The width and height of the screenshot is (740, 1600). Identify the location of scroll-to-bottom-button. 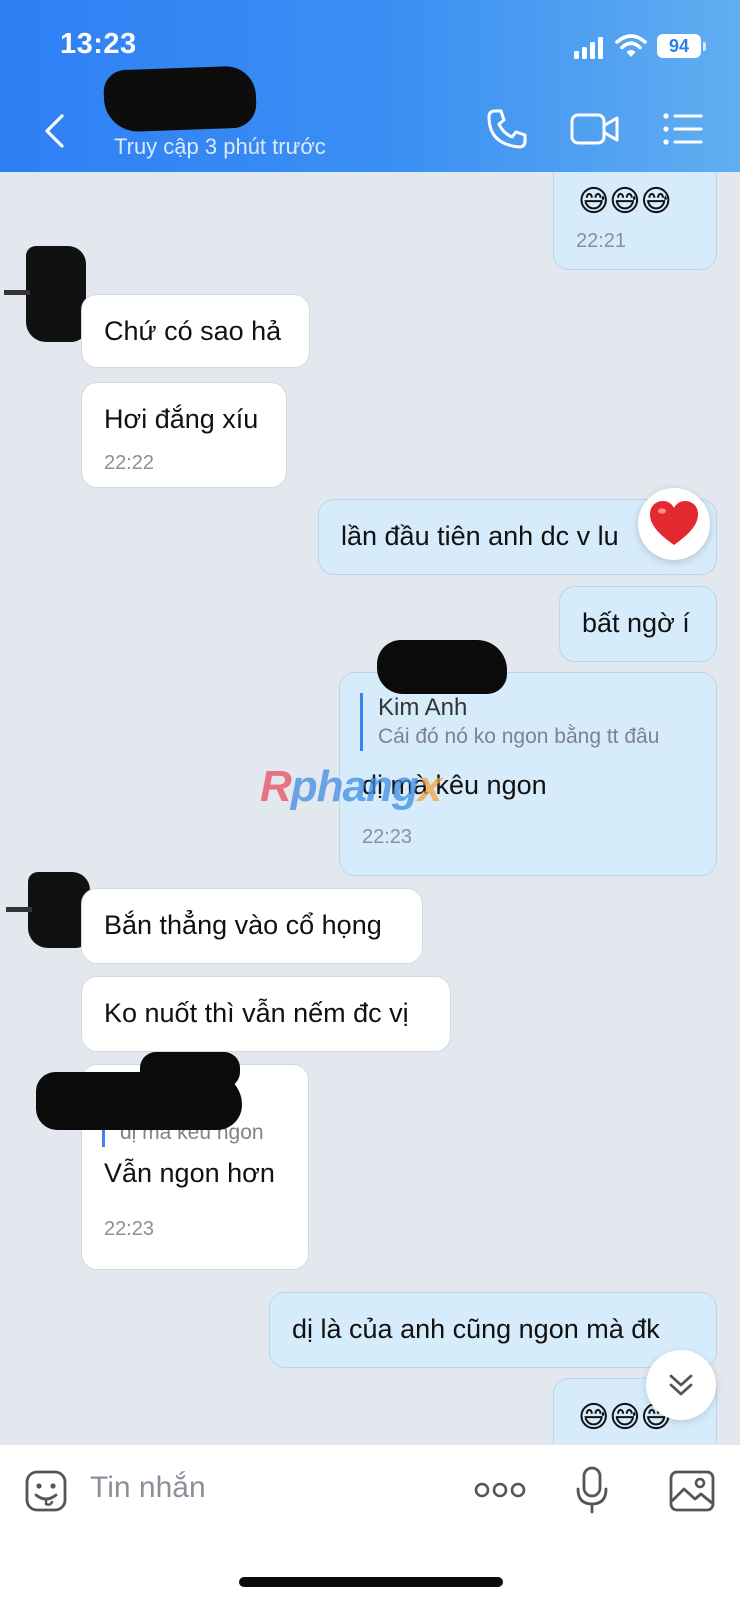
(681, 1385).